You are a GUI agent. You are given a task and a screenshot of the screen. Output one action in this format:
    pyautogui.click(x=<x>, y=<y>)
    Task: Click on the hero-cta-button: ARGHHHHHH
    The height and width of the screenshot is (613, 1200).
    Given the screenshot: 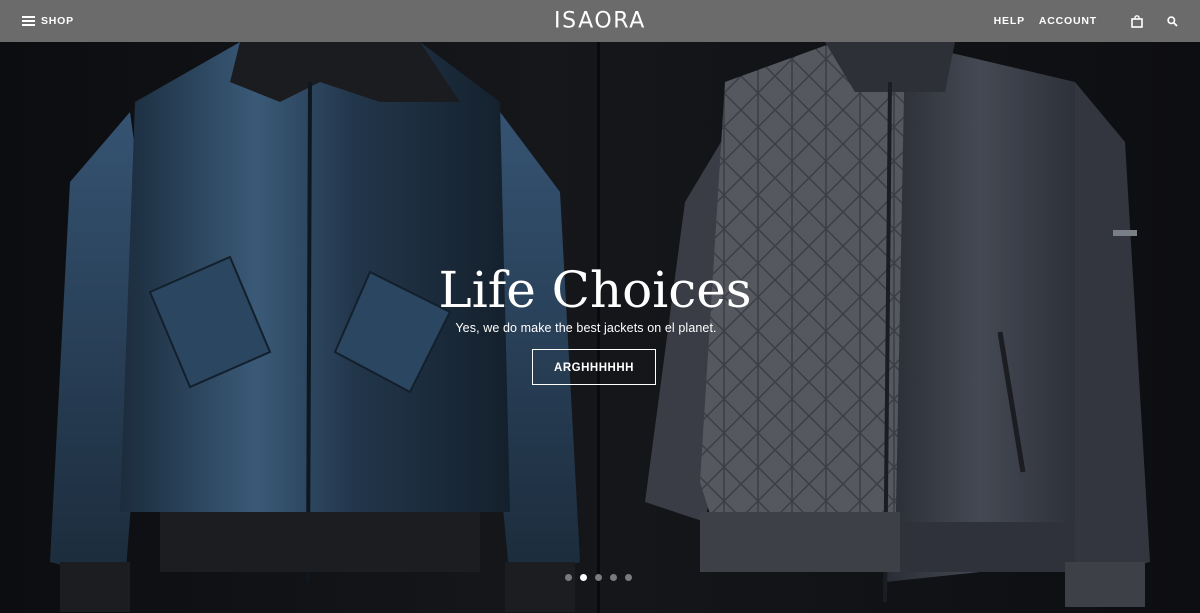 What is the action you would take?
    pyautogui.click(x=594, y=367)
    